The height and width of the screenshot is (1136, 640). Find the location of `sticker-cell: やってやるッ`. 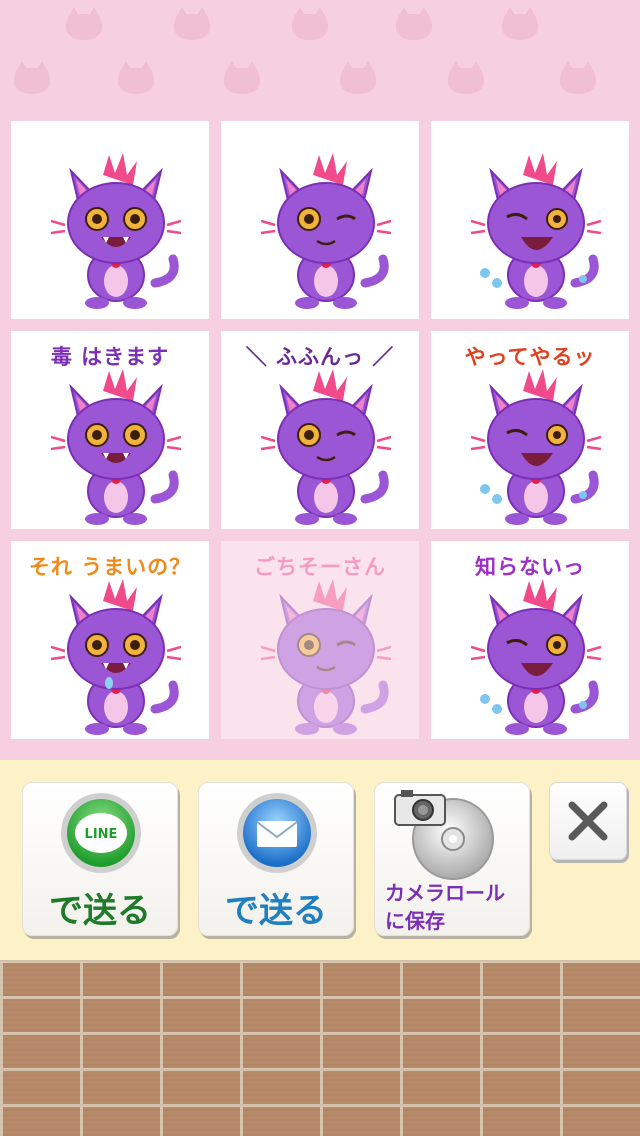

sticker-cell: やってやるッ is located at coordinates (530, 430).